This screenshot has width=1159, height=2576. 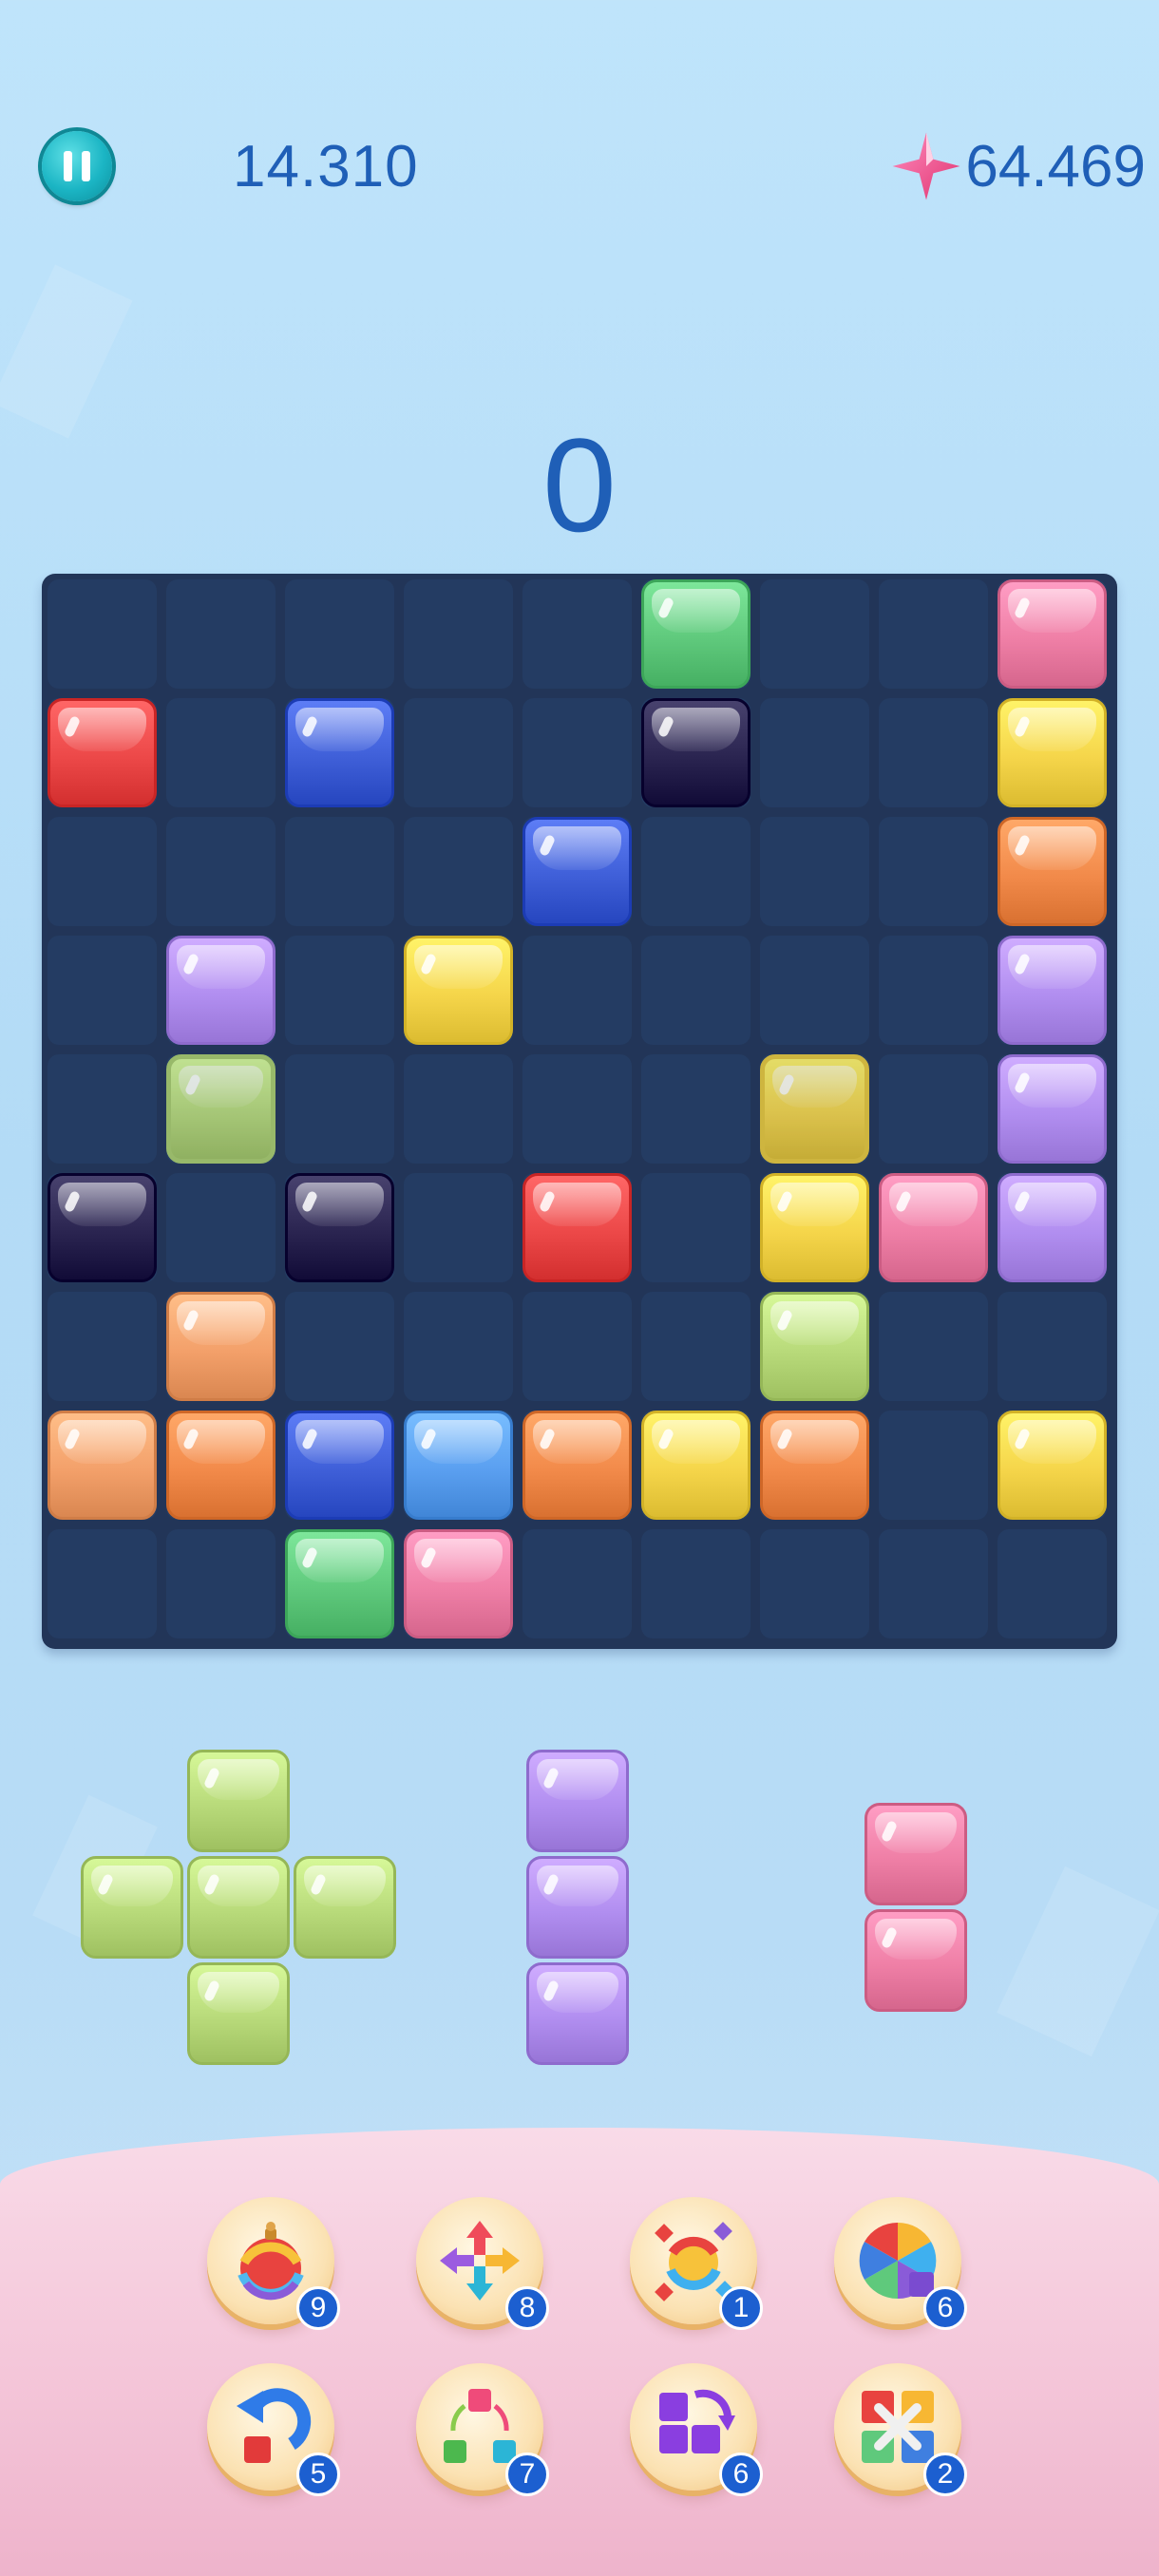 What do you see at coordinates (273, 2429) in the screenshot?
I see `undo-button: 5` at bounding box center [273, 2429].